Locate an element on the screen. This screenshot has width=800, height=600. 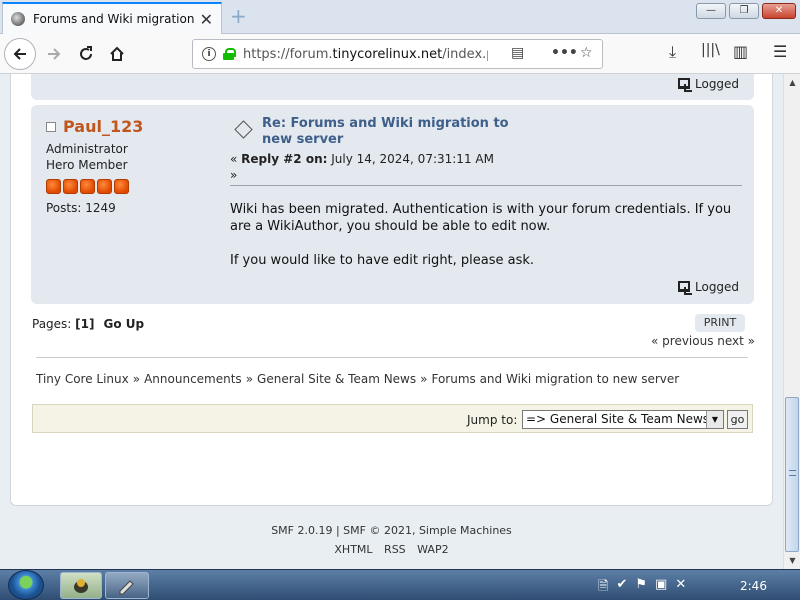
home-icon is located at coordinates (117, 53).